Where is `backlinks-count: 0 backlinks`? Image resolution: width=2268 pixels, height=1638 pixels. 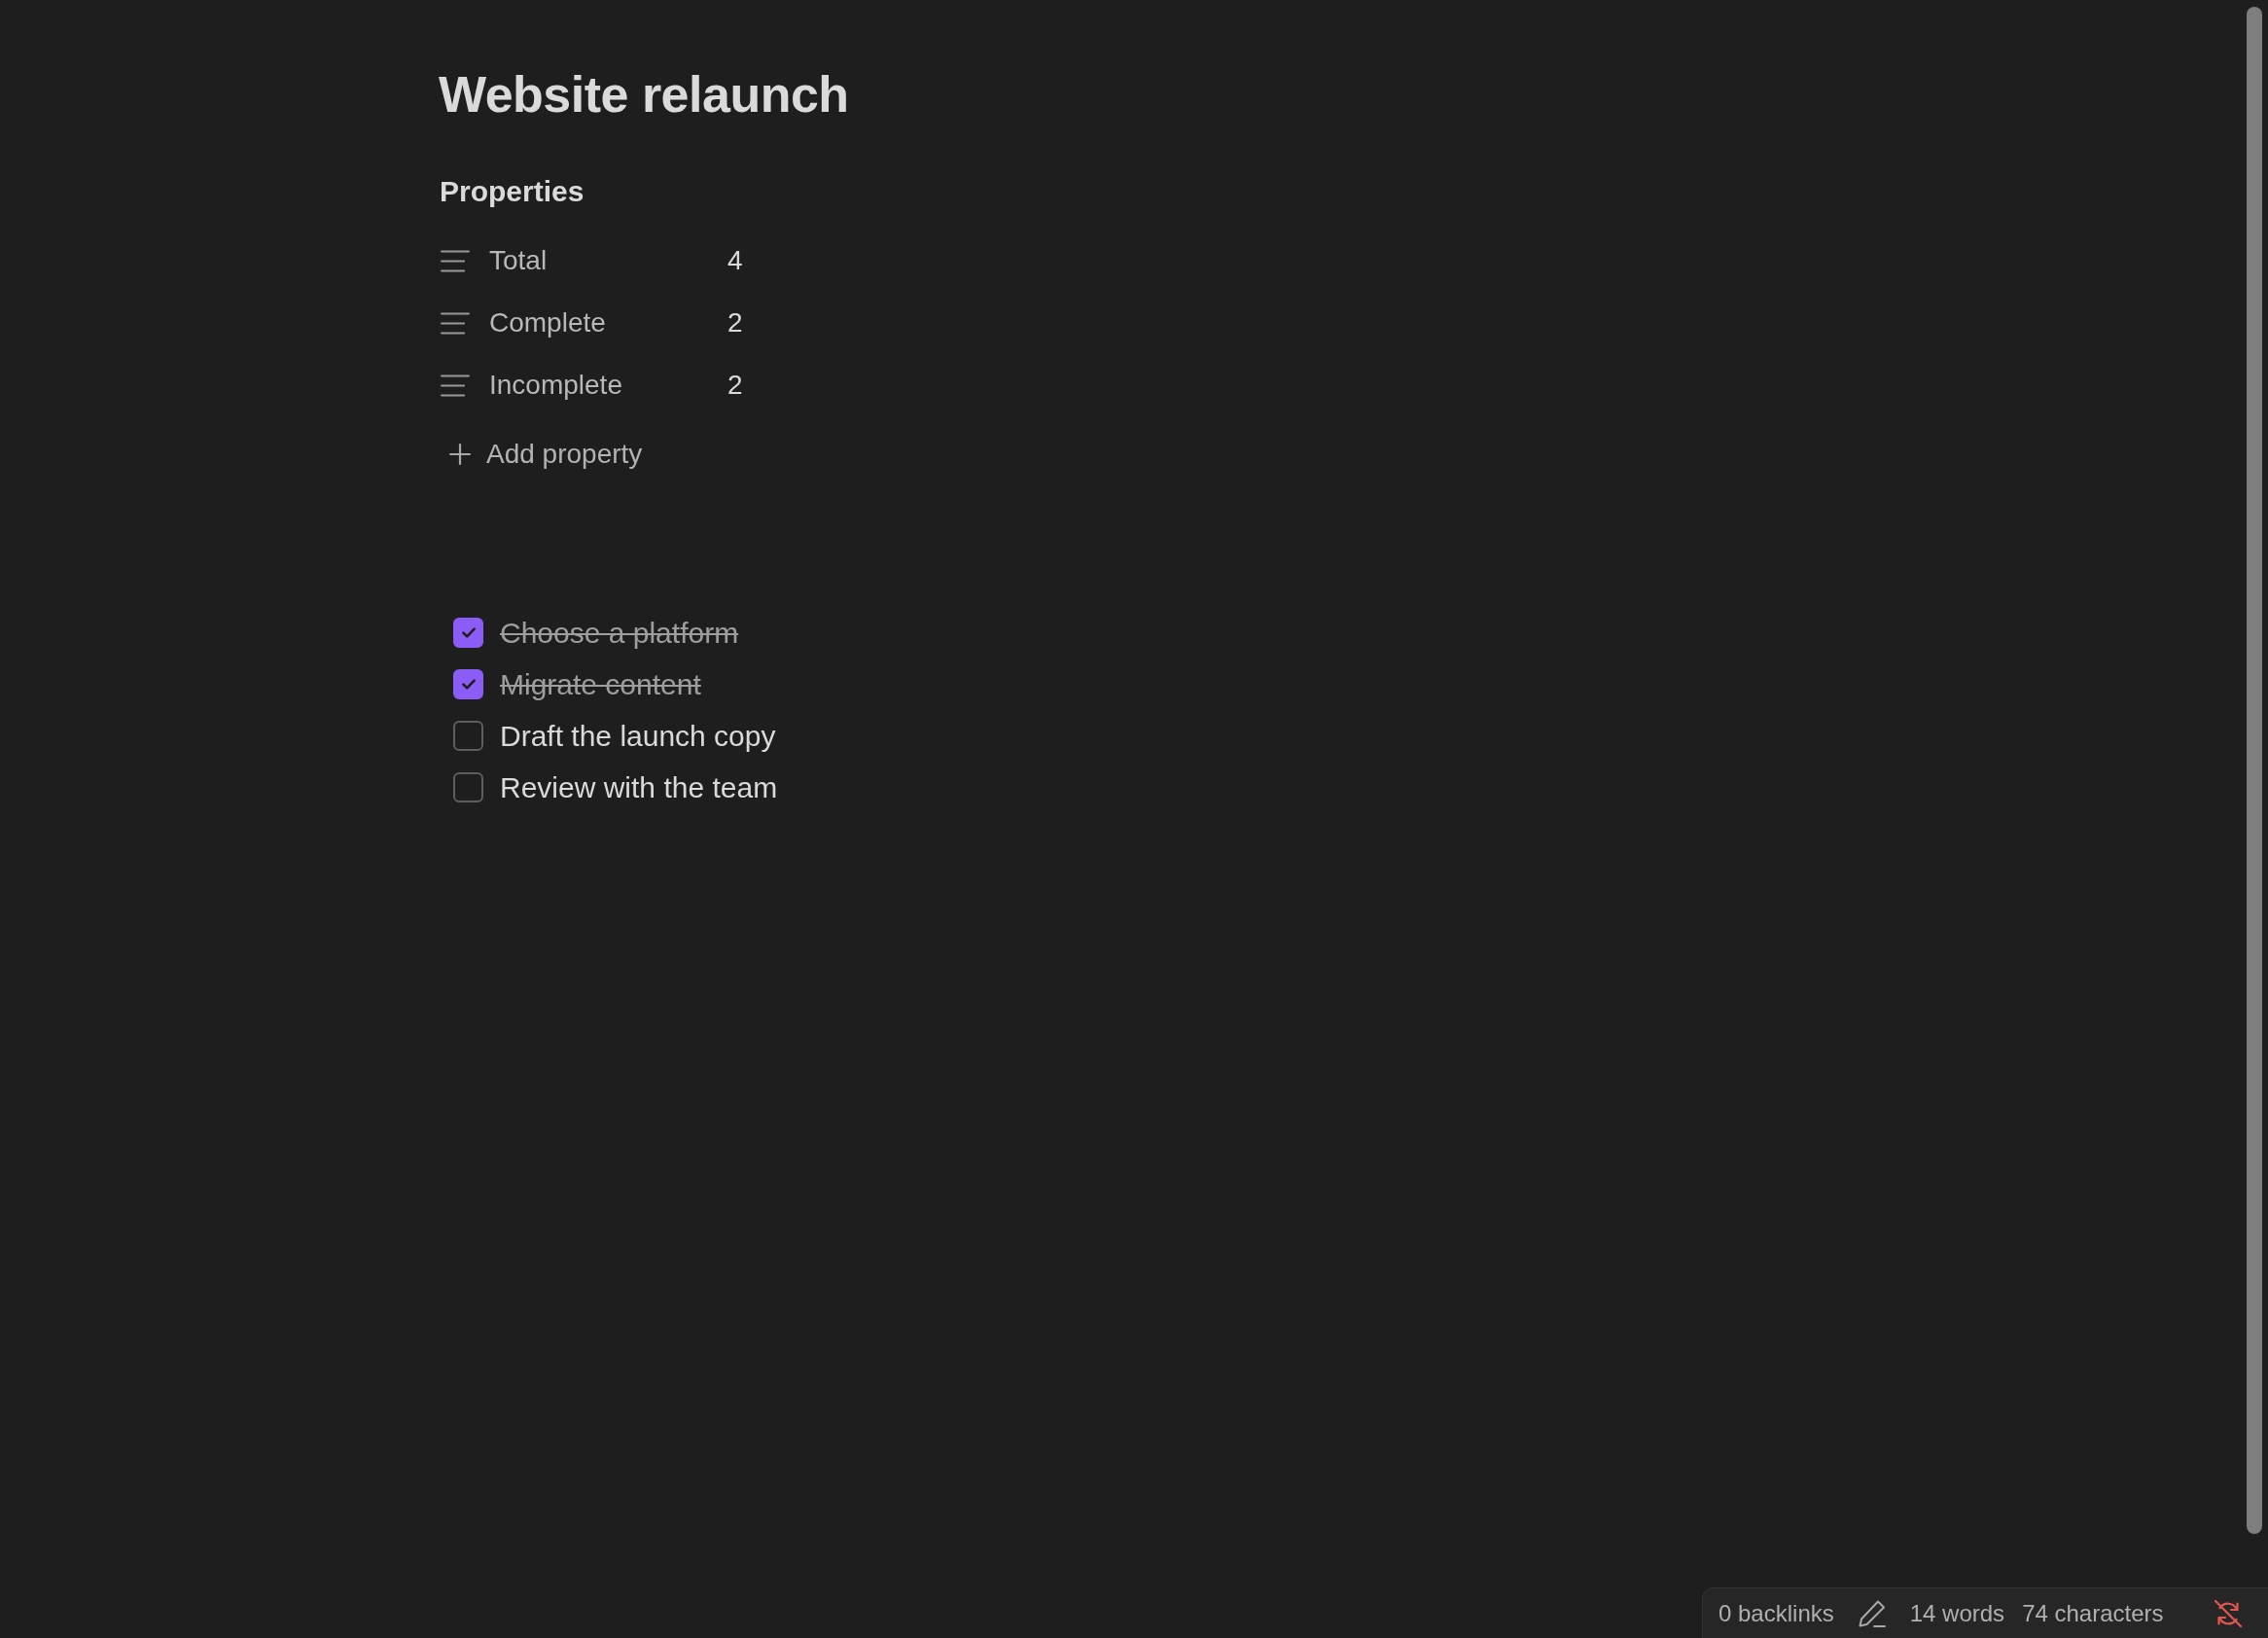
backlinks-count: 0 backlinks is located at coordinates (1776, 1613).